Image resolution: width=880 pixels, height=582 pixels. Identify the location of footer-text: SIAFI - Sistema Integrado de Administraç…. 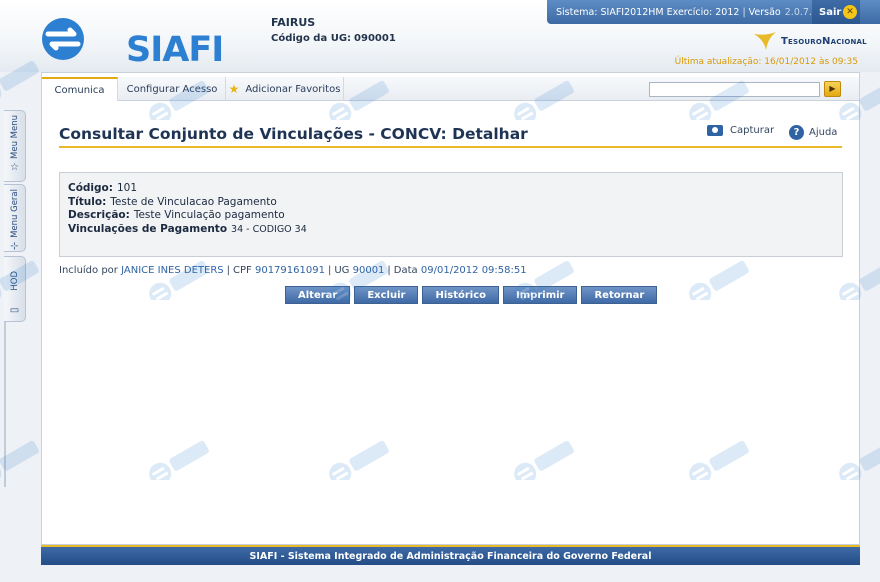
(450, 556).